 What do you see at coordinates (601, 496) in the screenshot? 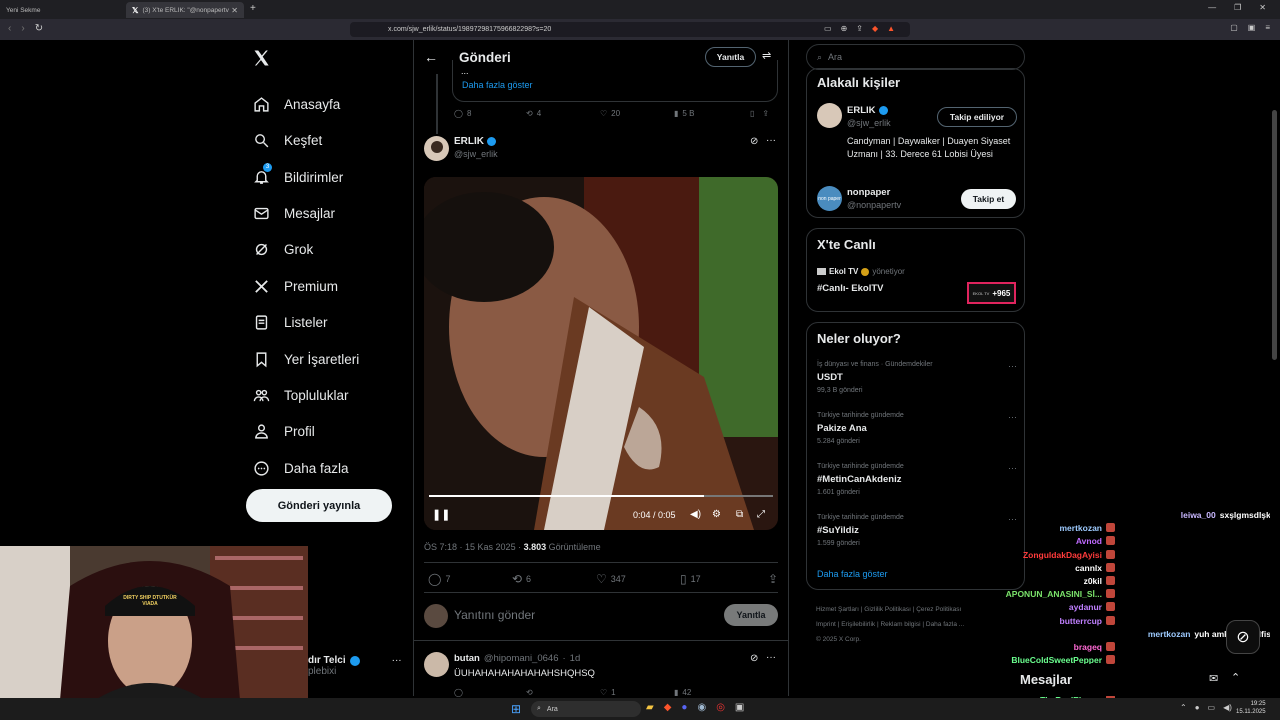
I see `video-progress-track` at bounding box center [601, 496].